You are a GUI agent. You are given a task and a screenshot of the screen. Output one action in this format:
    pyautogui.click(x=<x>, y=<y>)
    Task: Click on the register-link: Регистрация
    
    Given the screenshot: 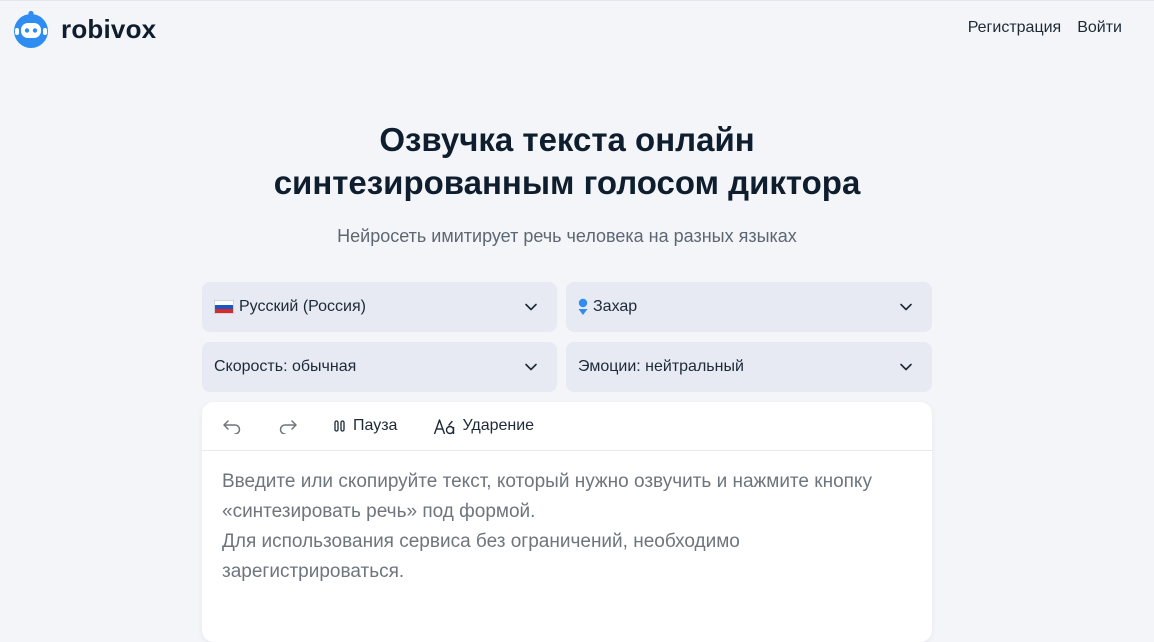 What is the action you would take?
    pyautogui.click(x=1015, y=28)
    